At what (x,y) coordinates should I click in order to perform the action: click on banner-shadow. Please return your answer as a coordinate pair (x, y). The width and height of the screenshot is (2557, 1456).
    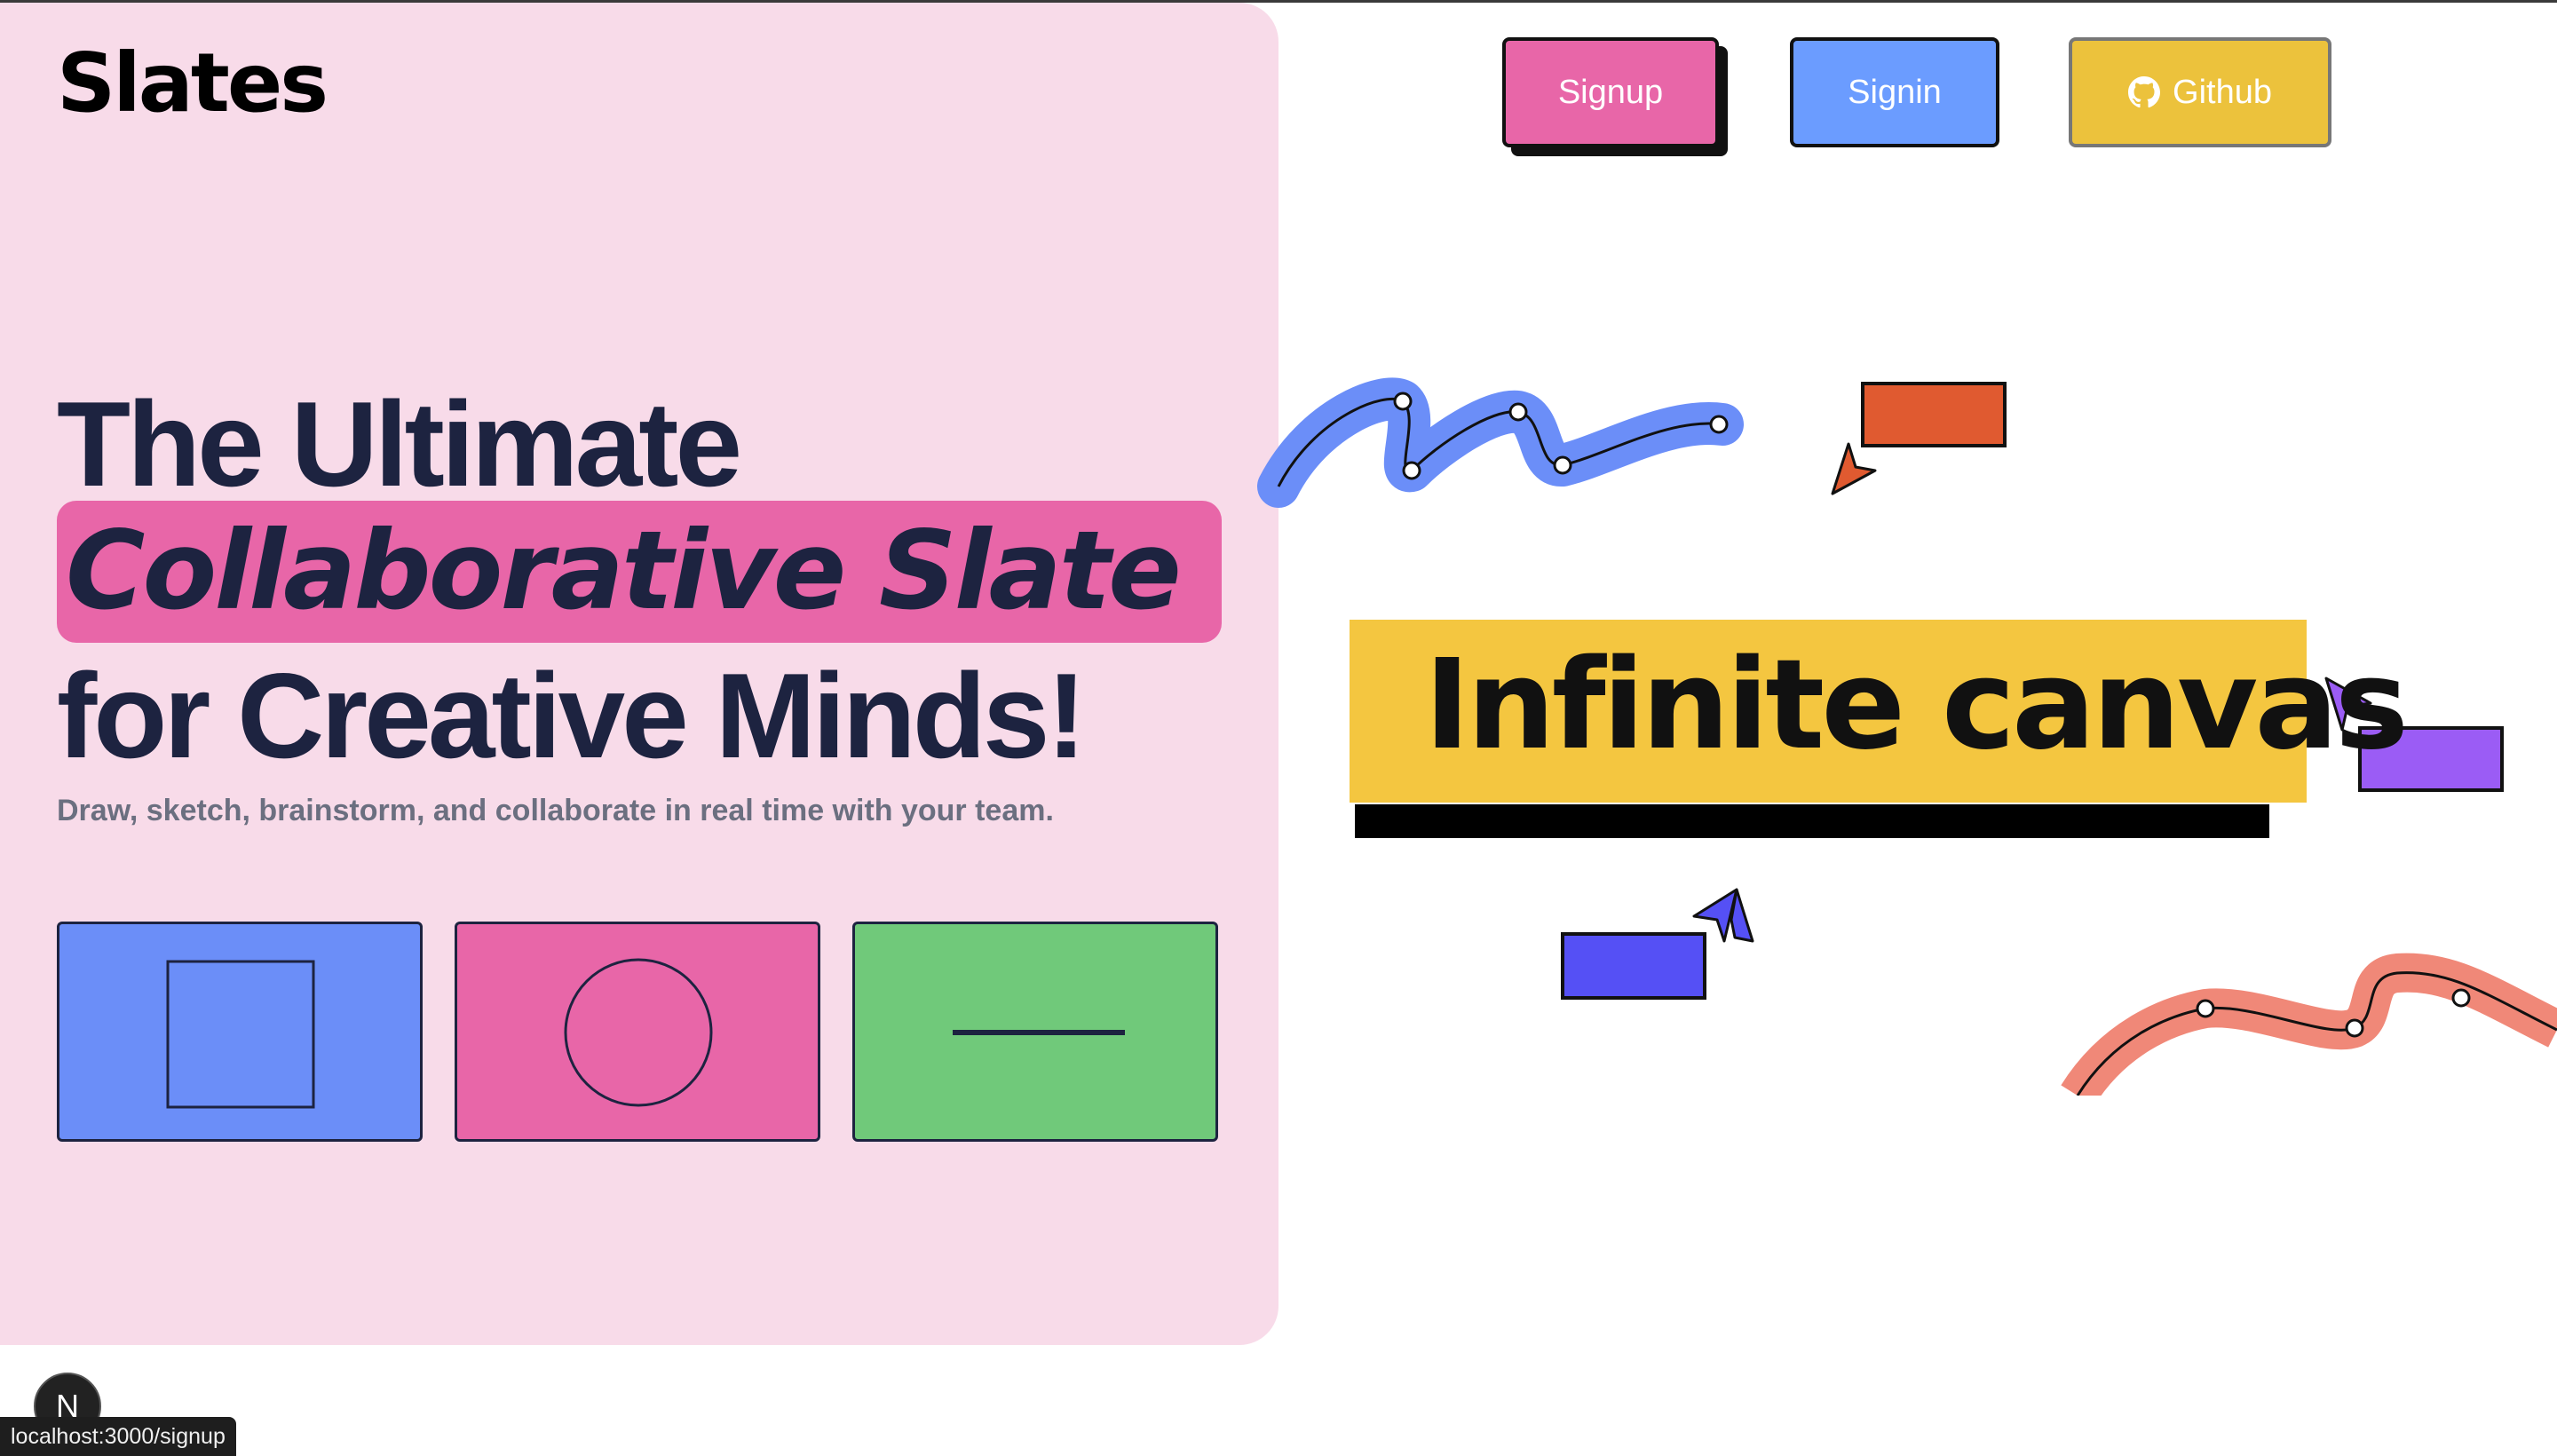
    Looking at the image, I should click on (1812, 821).